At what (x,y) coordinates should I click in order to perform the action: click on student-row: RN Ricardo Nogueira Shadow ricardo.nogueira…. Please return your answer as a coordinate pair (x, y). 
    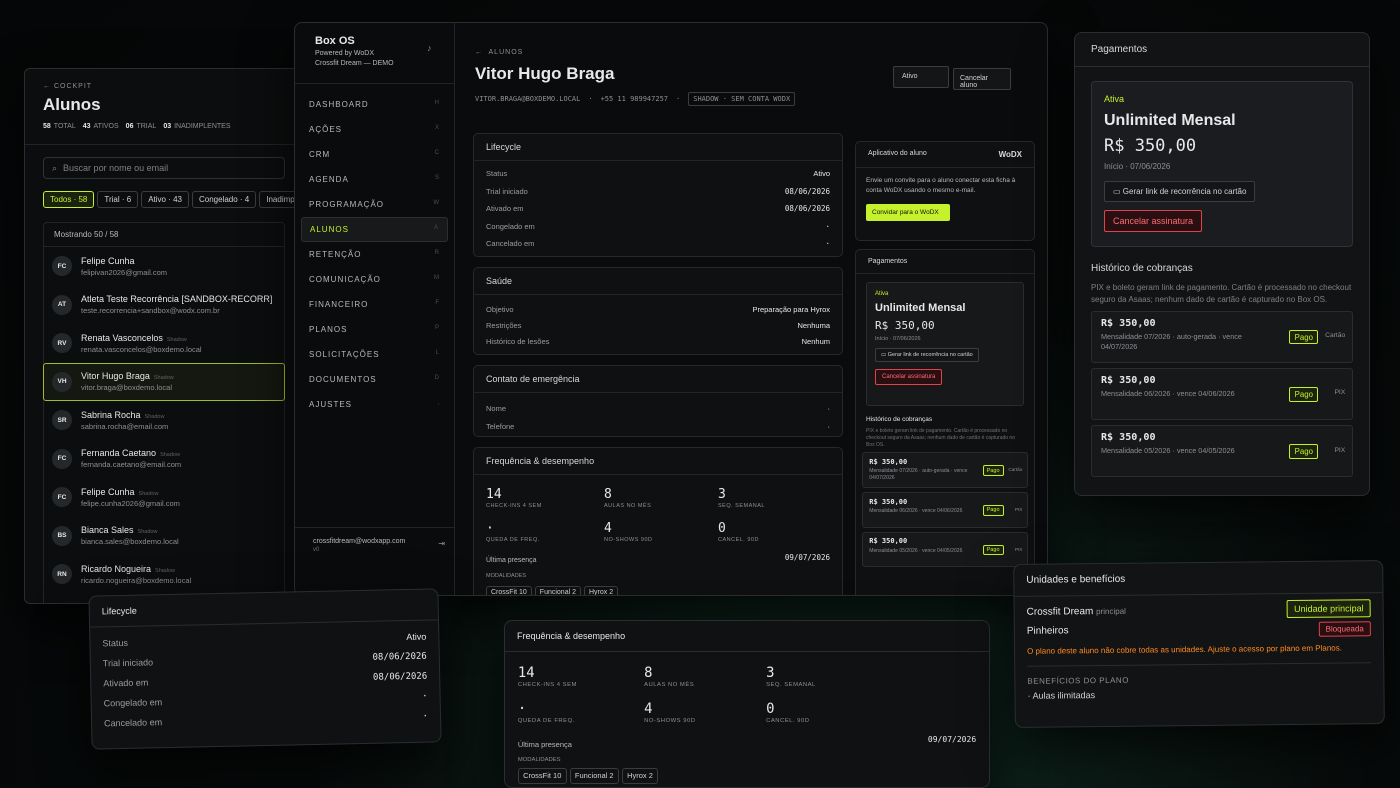
    Looking at the image, I should click on (164, 574).